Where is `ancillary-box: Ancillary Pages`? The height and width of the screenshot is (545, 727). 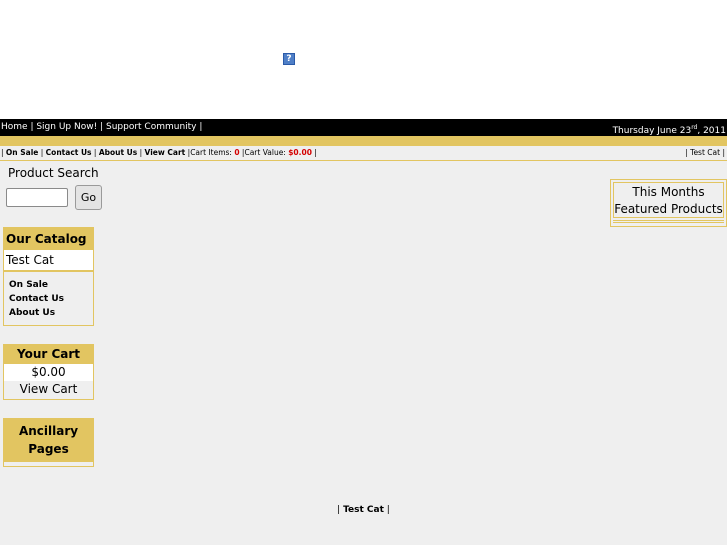
ancillary-box: Ancillary Pages is located at coordinates (48, 442).